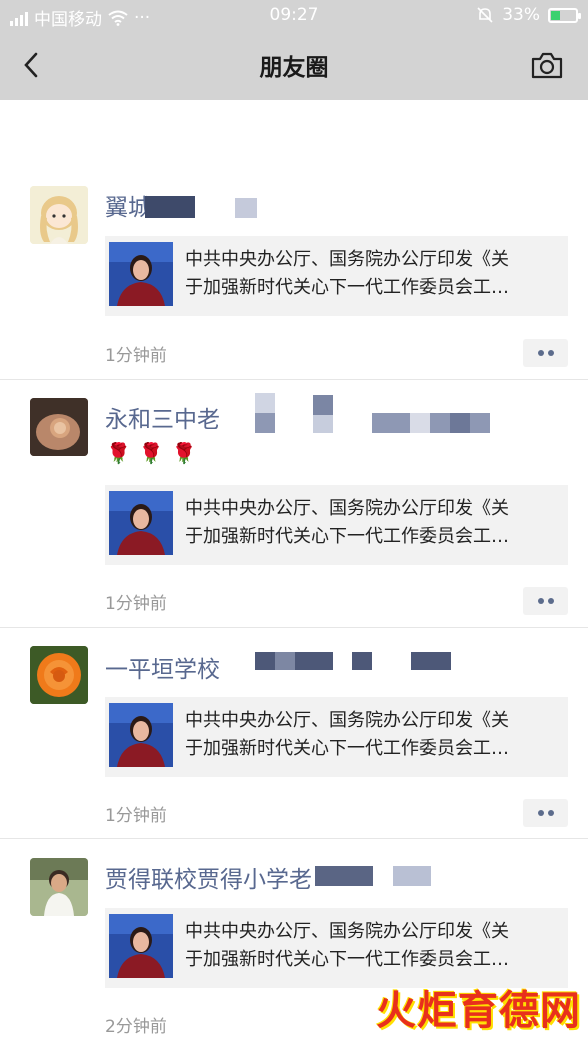  I want to click on post-timestamp: 2分钟前, so click(136, 1027).